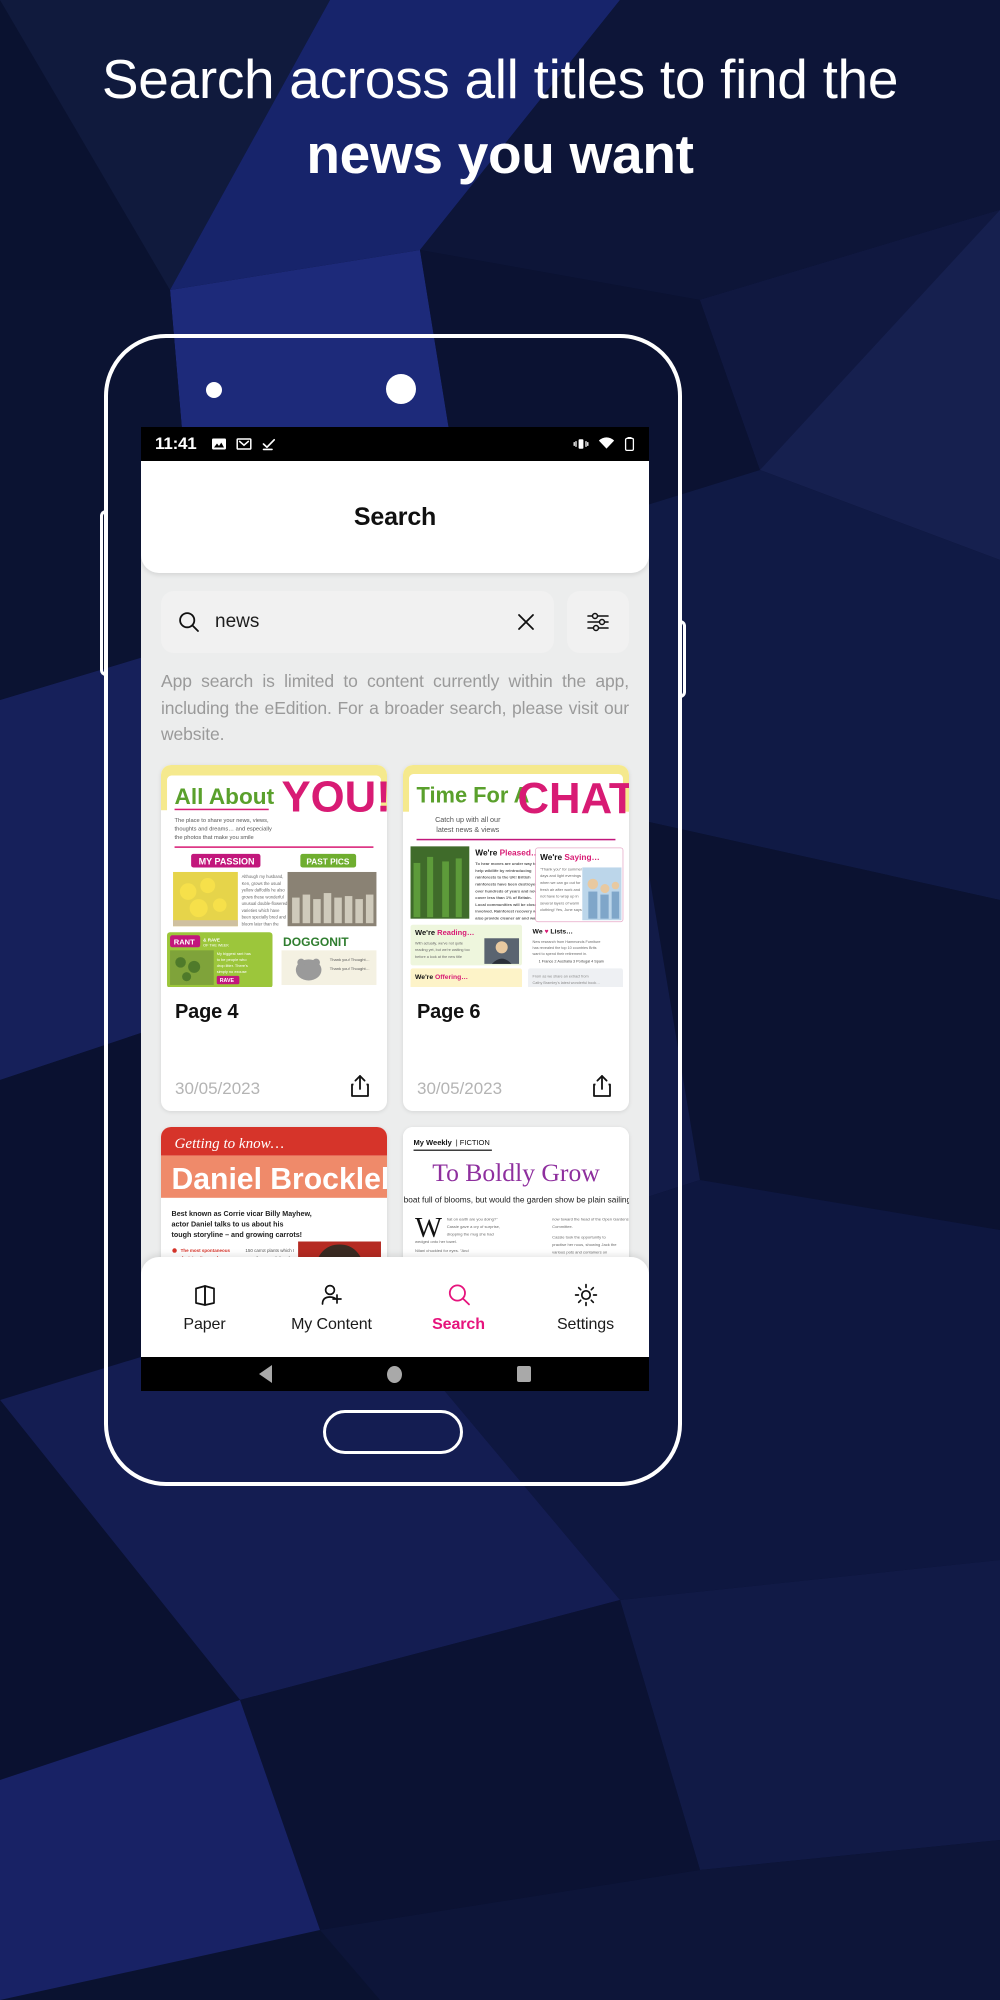 The height and width of the screenshot is (2000, 1000). Describe the element at coordinates (232, 971) in the screenshot. I see `svg-text: simply no excuse` at that location.